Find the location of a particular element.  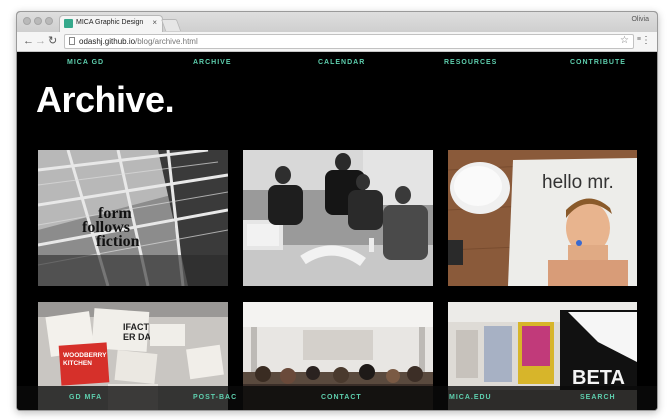

bottom-nav: GD MFA POST-BAC CONTACT MICA.EDU SEARCH is located at coordinates (337, 398).